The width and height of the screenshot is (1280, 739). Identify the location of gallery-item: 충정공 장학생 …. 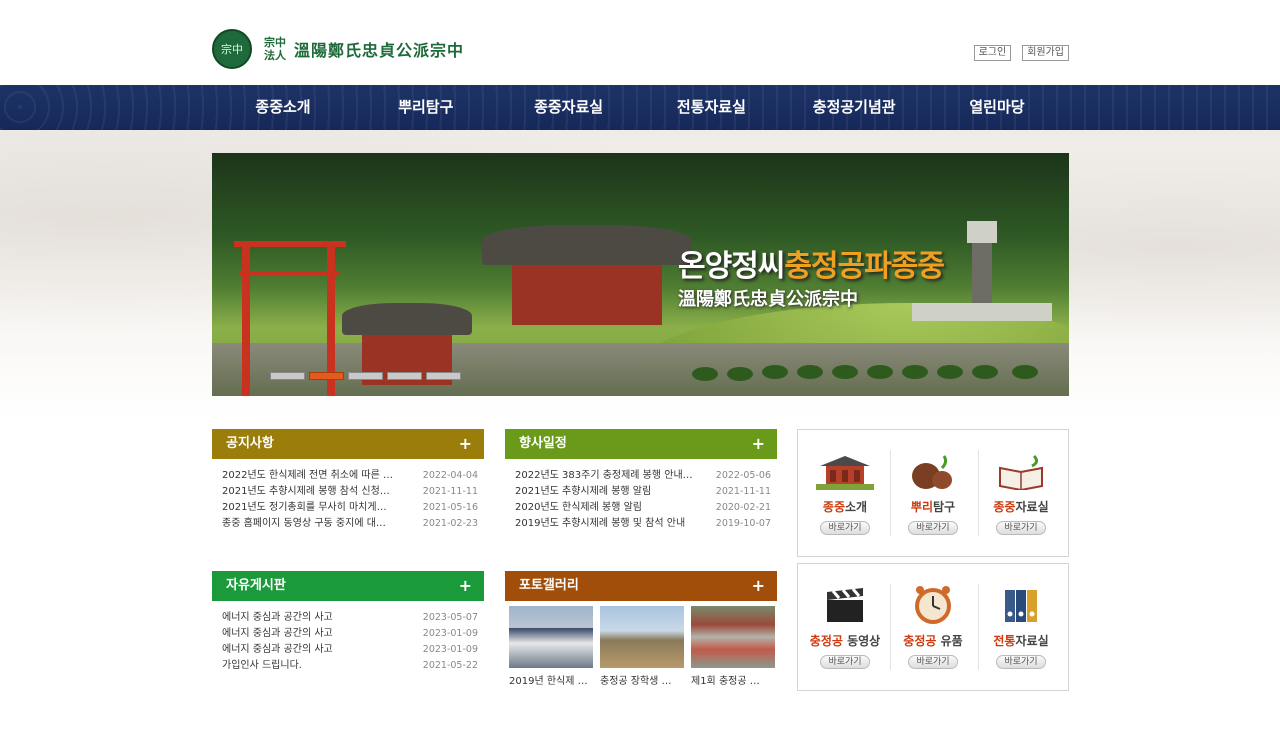
(642, 646).